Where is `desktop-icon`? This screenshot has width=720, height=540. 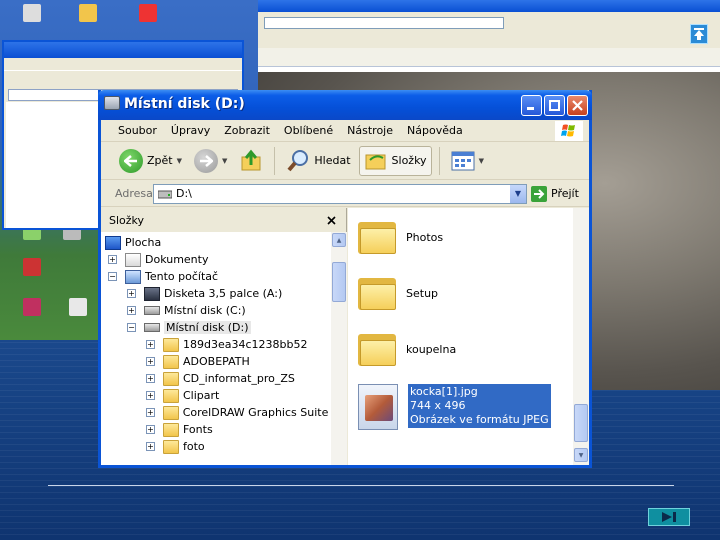
desktop-icon is located at coordinates (113, 242).